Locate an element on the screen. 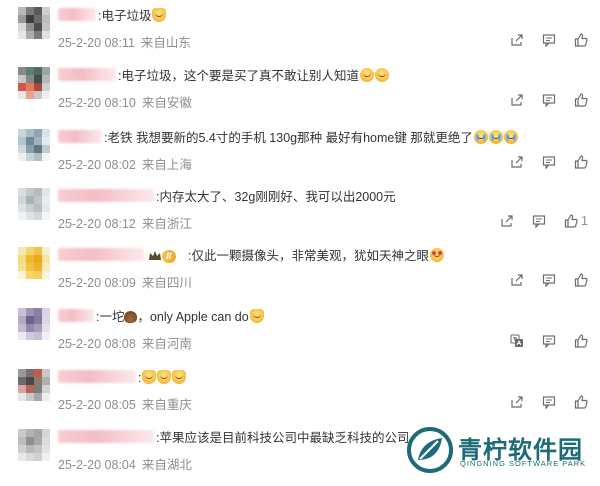 The image size is (600, 486). comment-actions: 1 is located at coordinates (544, 221).